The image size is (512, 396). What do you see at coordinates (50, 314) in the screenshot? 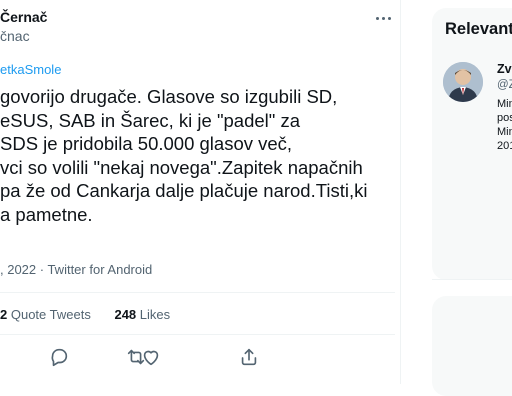
I see `quote-label: Quote Tweets` at bounding box center [50, 314].